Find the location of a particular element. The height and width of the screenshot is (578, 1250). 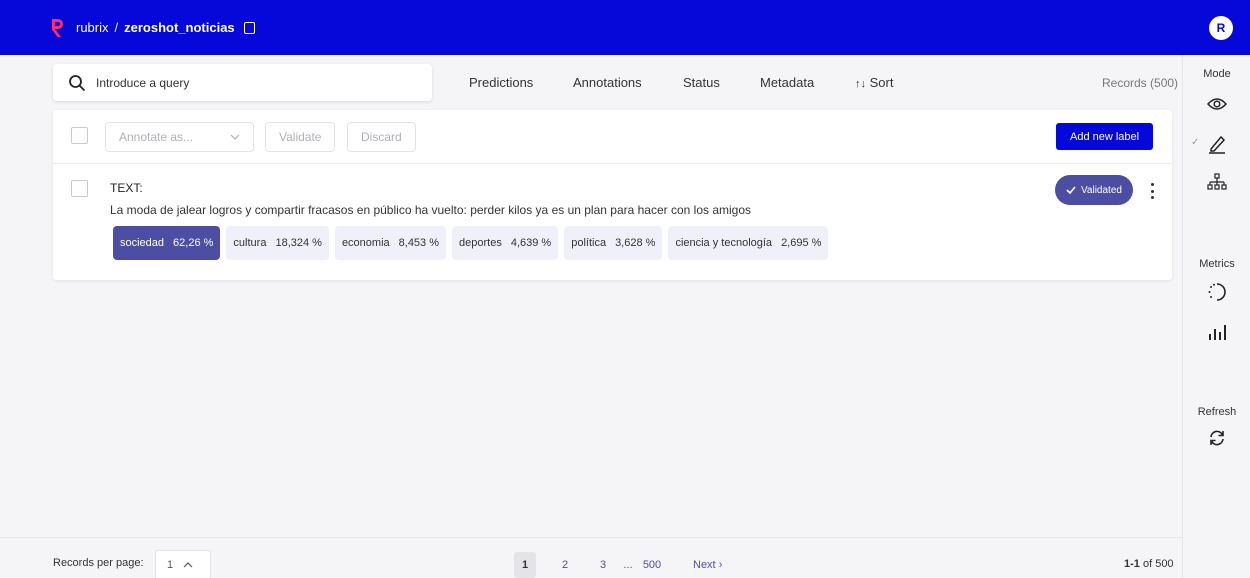

label-name: política is located at coordinates (589, 243).